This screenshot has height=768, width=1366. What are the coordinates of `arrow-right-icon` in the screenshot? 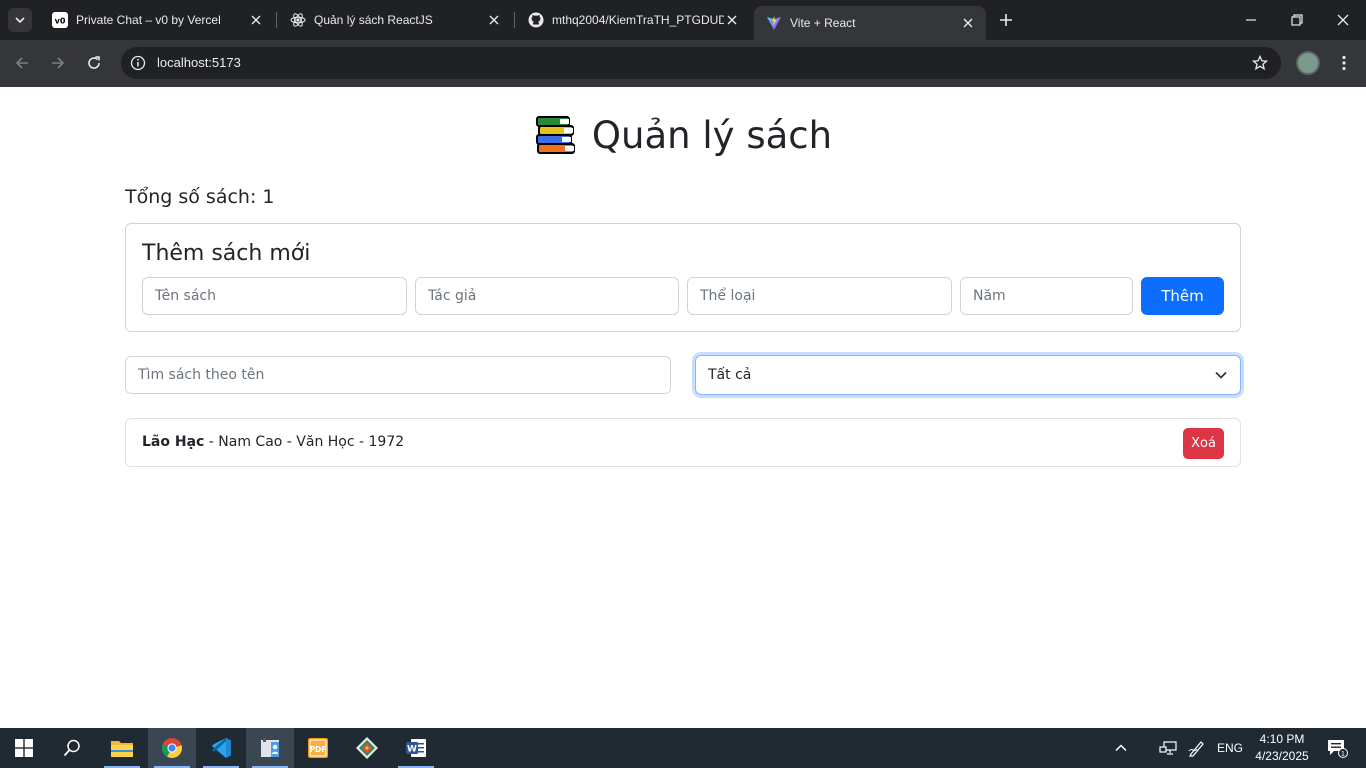 It's located at (58, 63).